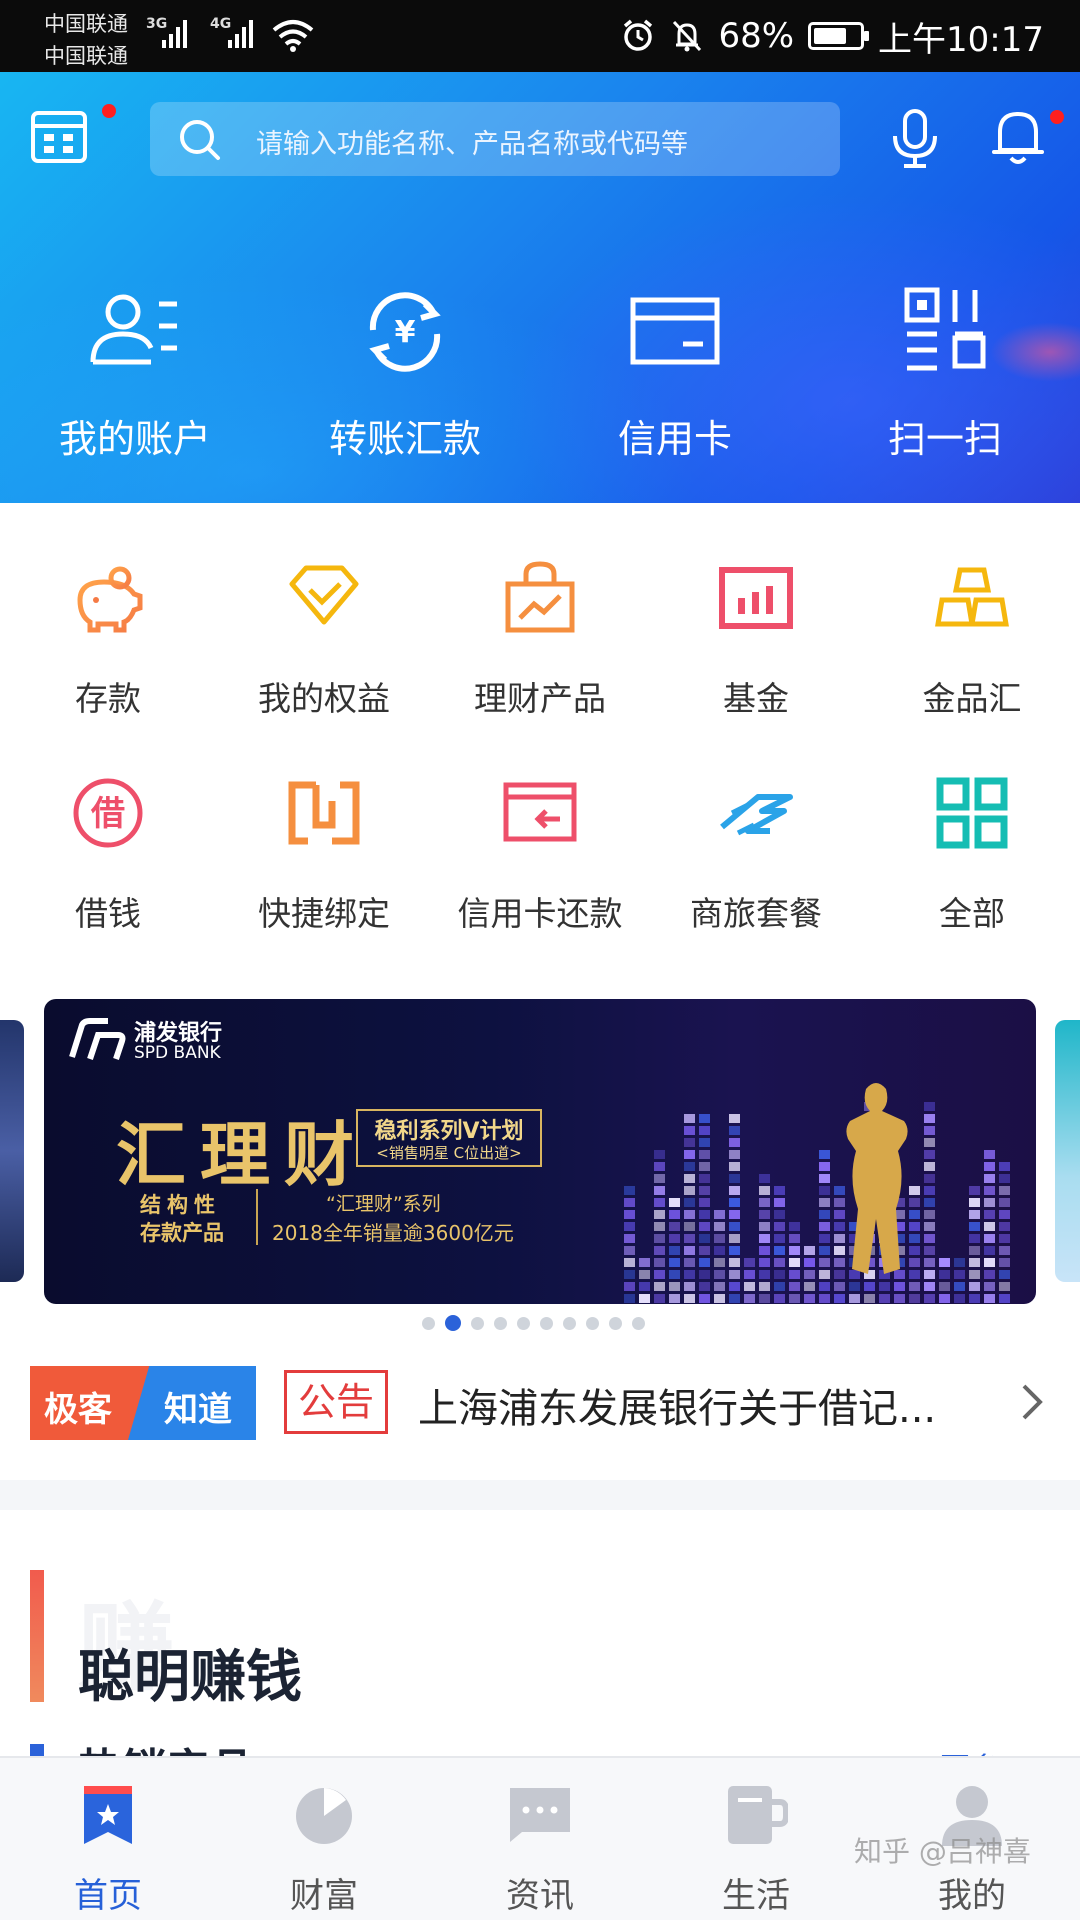 The image size is (1080, 1920). I want to click on banner-headline: 汇理财, so click(242, 1154).